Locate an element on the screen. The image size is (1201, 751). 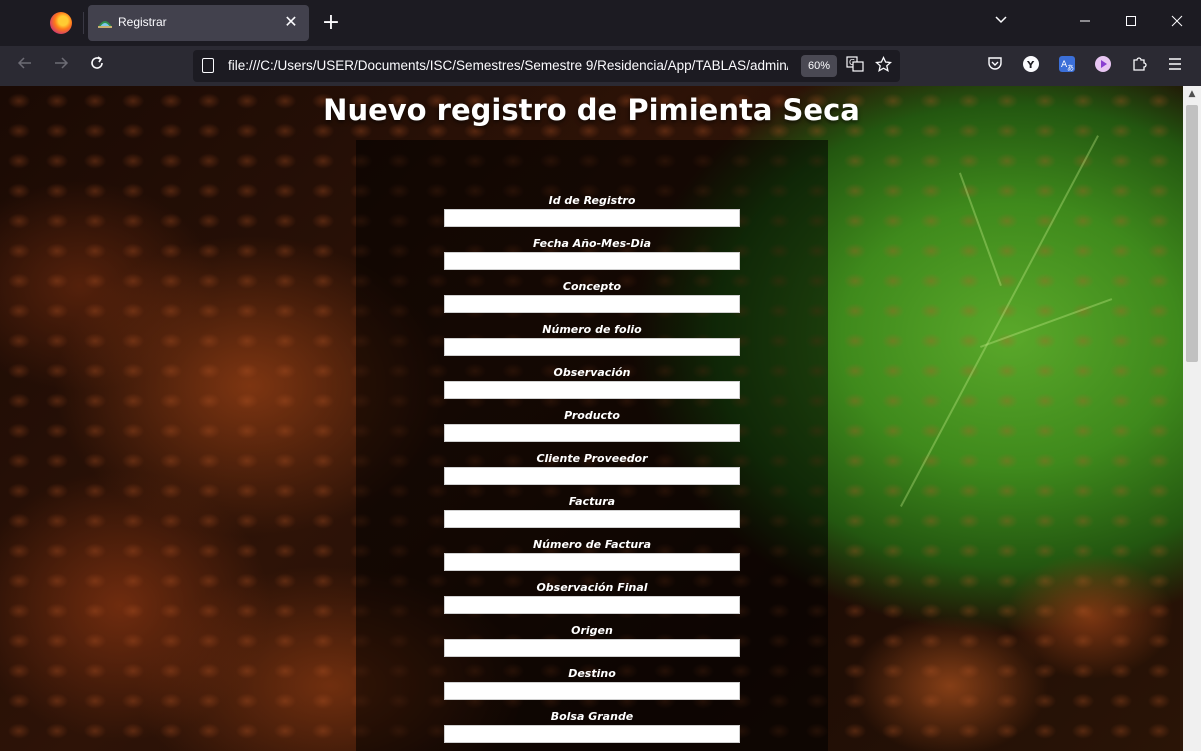
field-label: Observación Final is located at coordinates (592, 587).